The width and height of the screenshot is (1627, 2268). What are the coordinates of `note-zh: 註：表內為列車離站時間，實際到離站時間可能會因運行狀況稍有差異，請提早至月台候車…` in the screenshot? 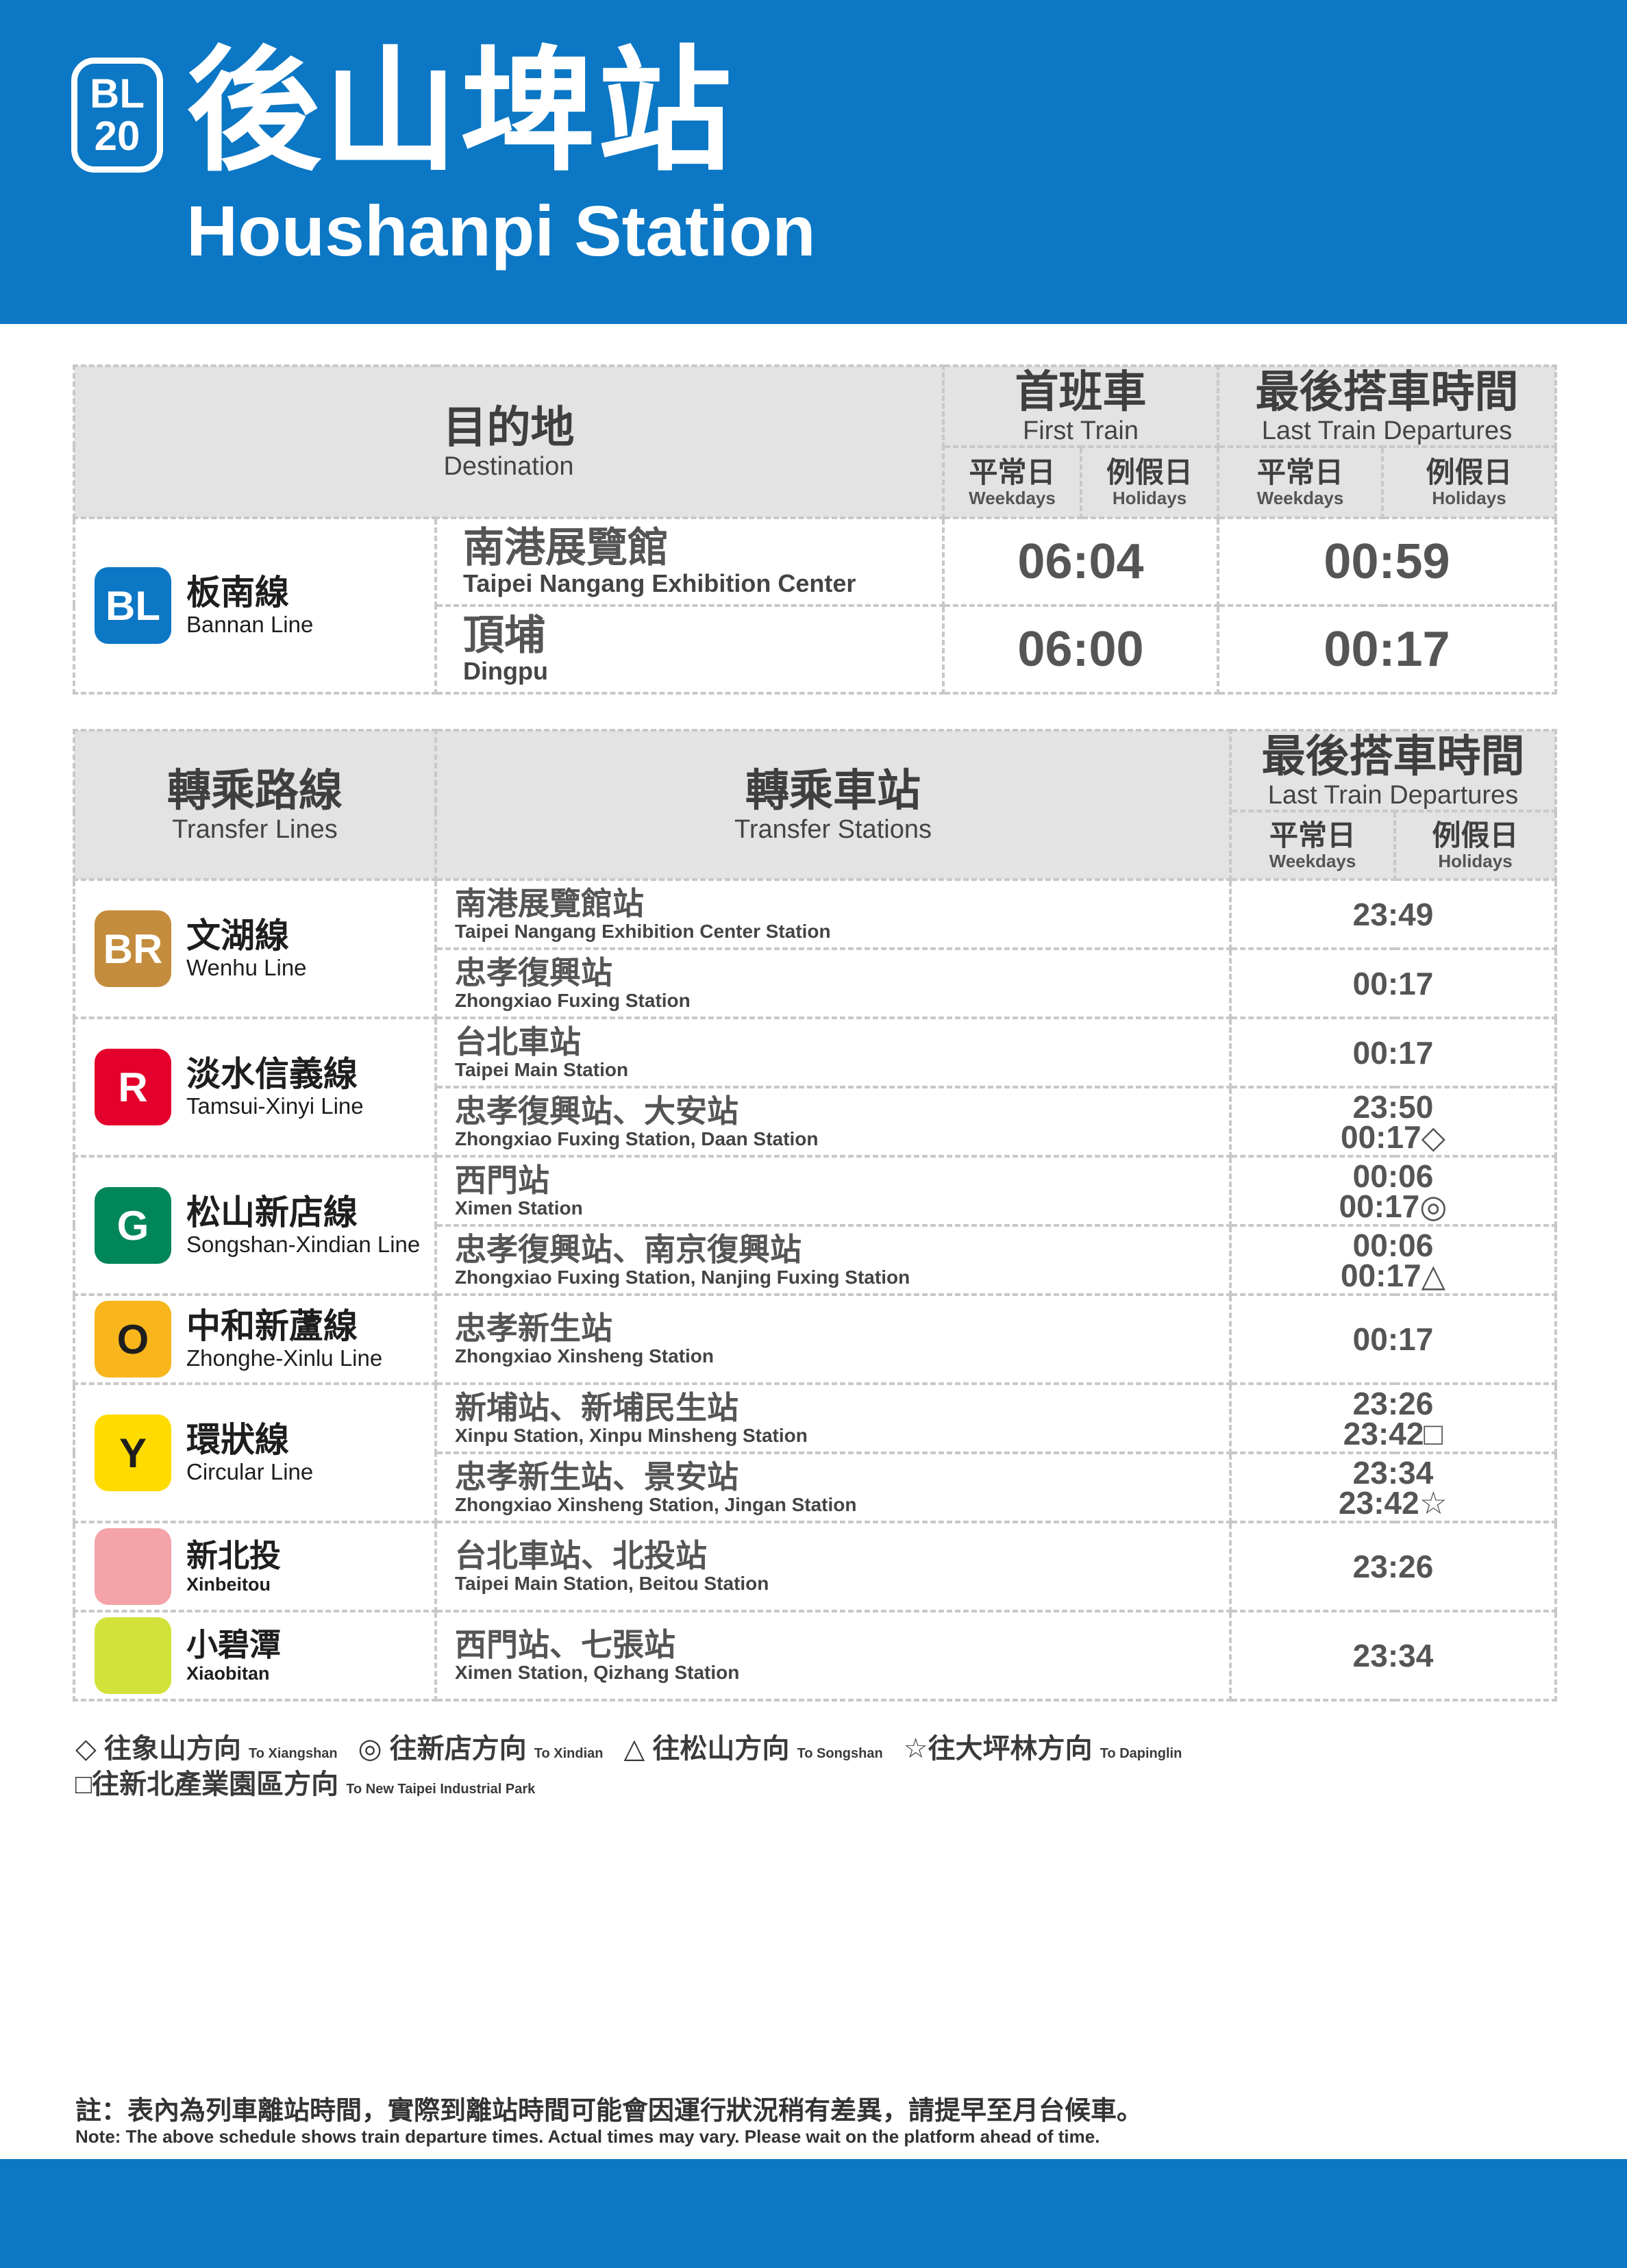 It's located at (609, 2111).